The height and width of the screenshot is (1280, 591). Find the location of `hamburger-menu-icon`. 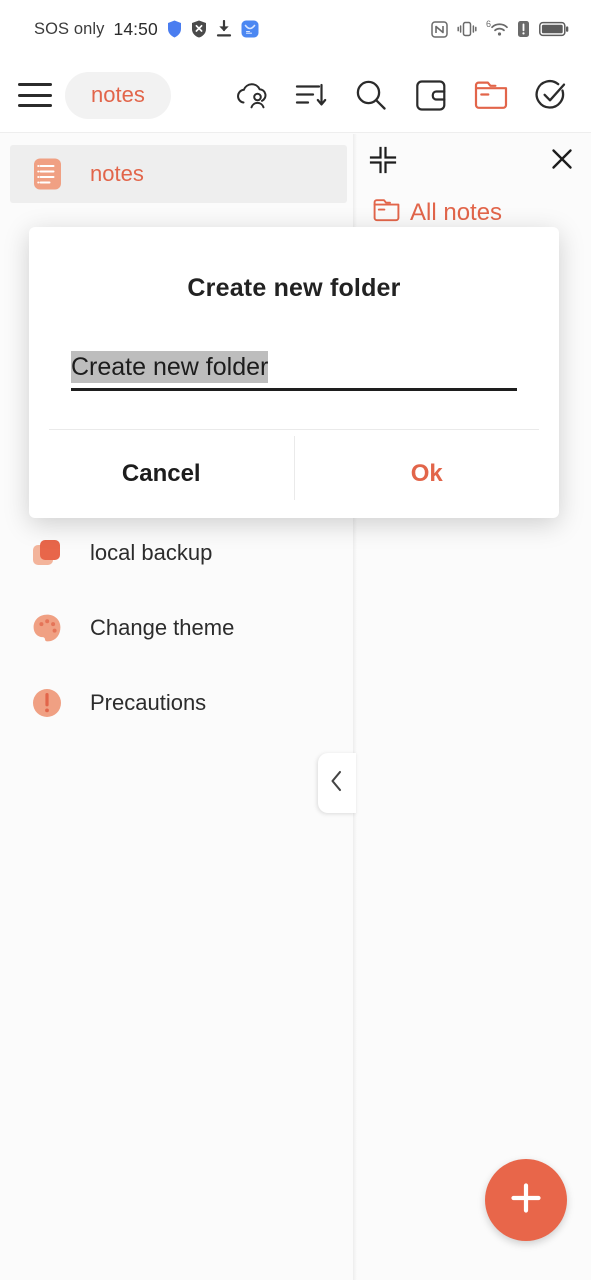

hamburger-menu-icon is located at coordinates (35, 95).